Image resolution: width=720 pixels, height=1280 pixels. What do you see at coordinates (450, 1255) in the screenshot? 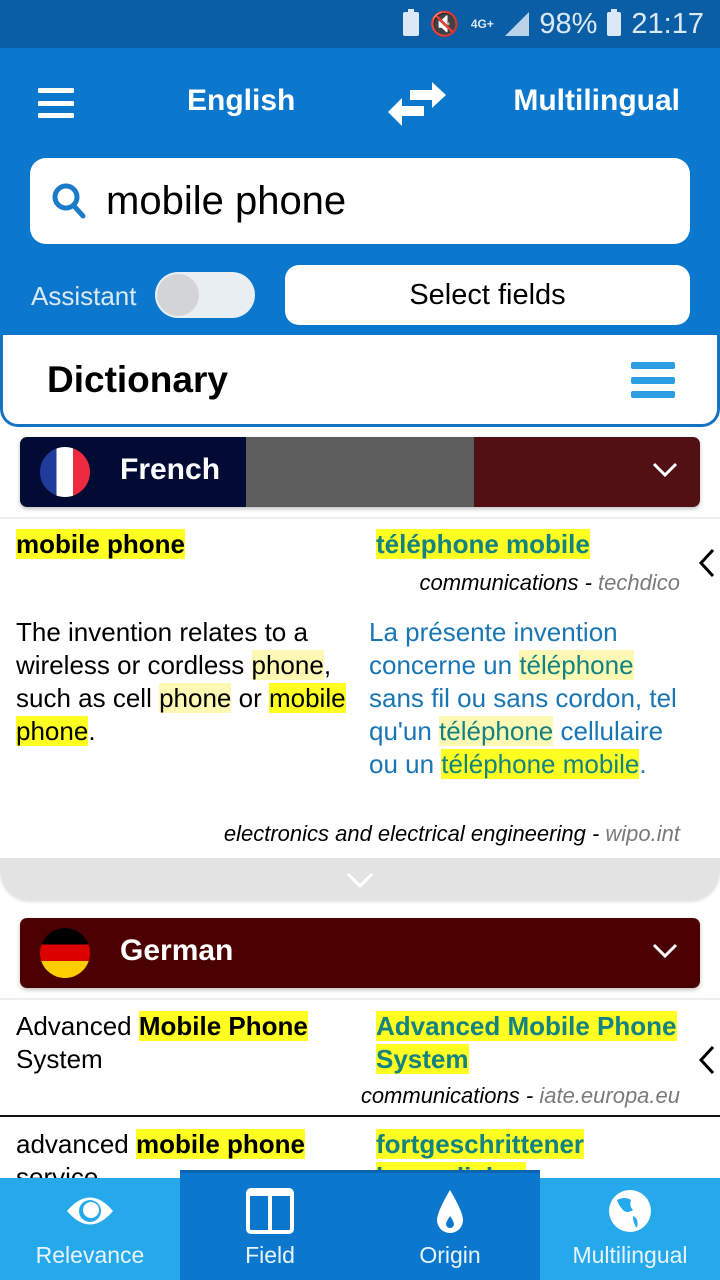
I see `nav-label: Origin` at bounding box center [450, 1255].